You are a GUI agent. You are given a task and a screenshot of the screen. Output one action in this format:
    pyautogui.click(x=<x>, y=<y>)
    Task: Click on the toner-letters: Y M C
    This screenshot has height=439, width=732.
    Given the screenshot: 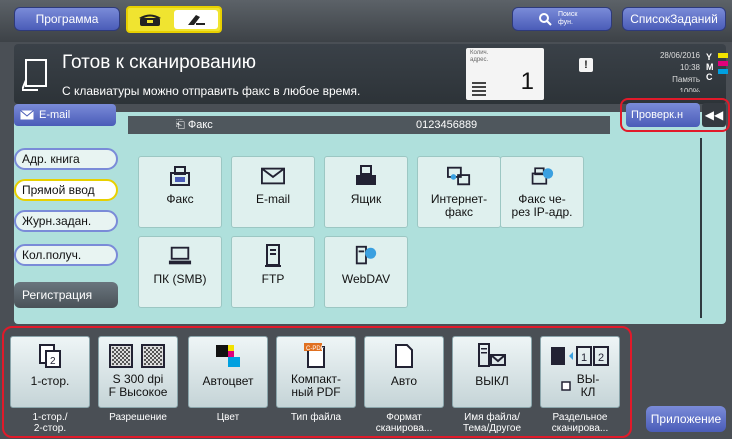 What is the action you would take?
    pyautogui.click(x=710, y=67)
    